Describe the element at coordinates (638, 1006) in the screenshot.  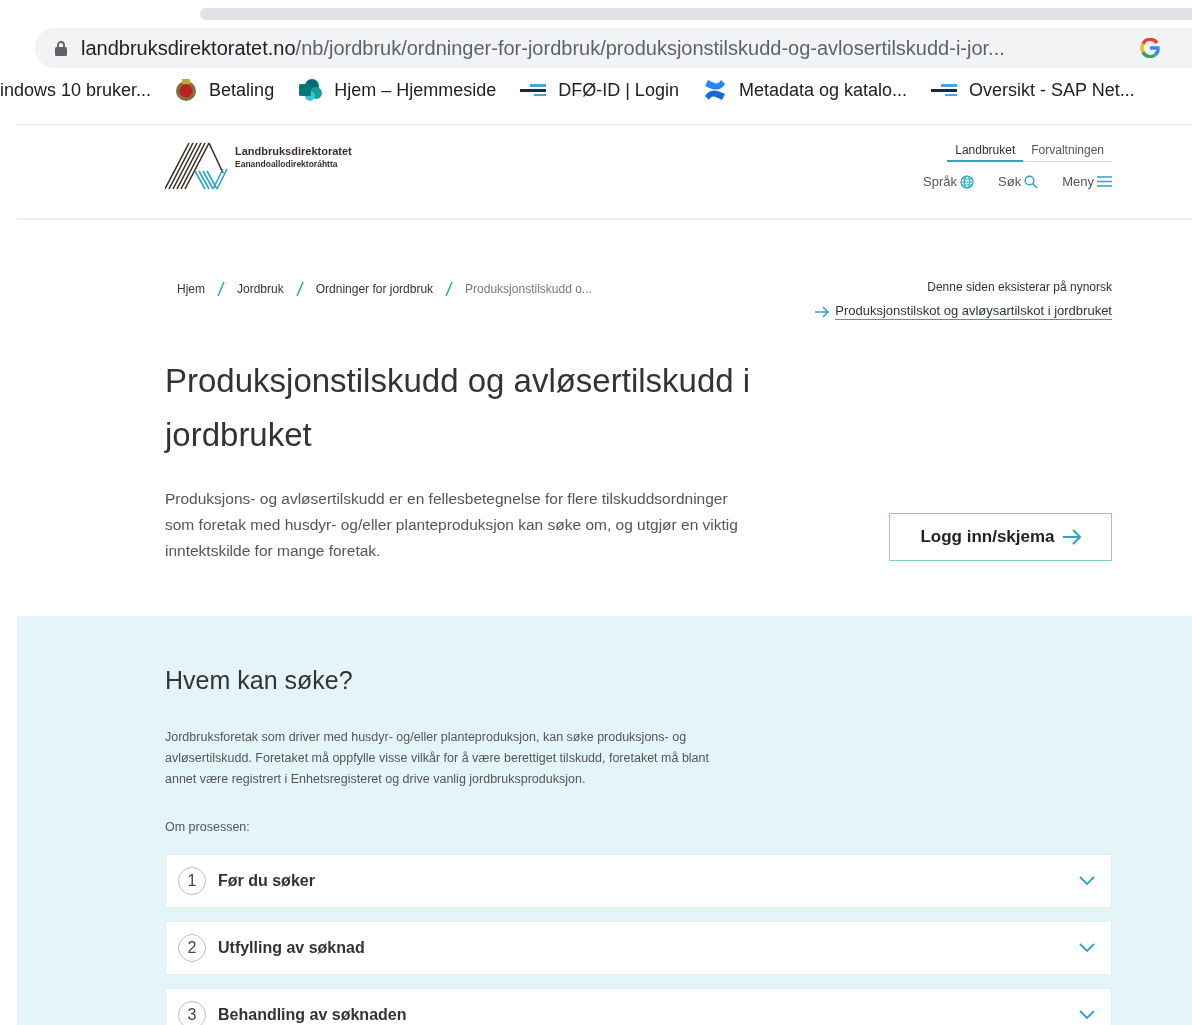
I see `accordion-item: 3 Behandling av søknaden` at that location.